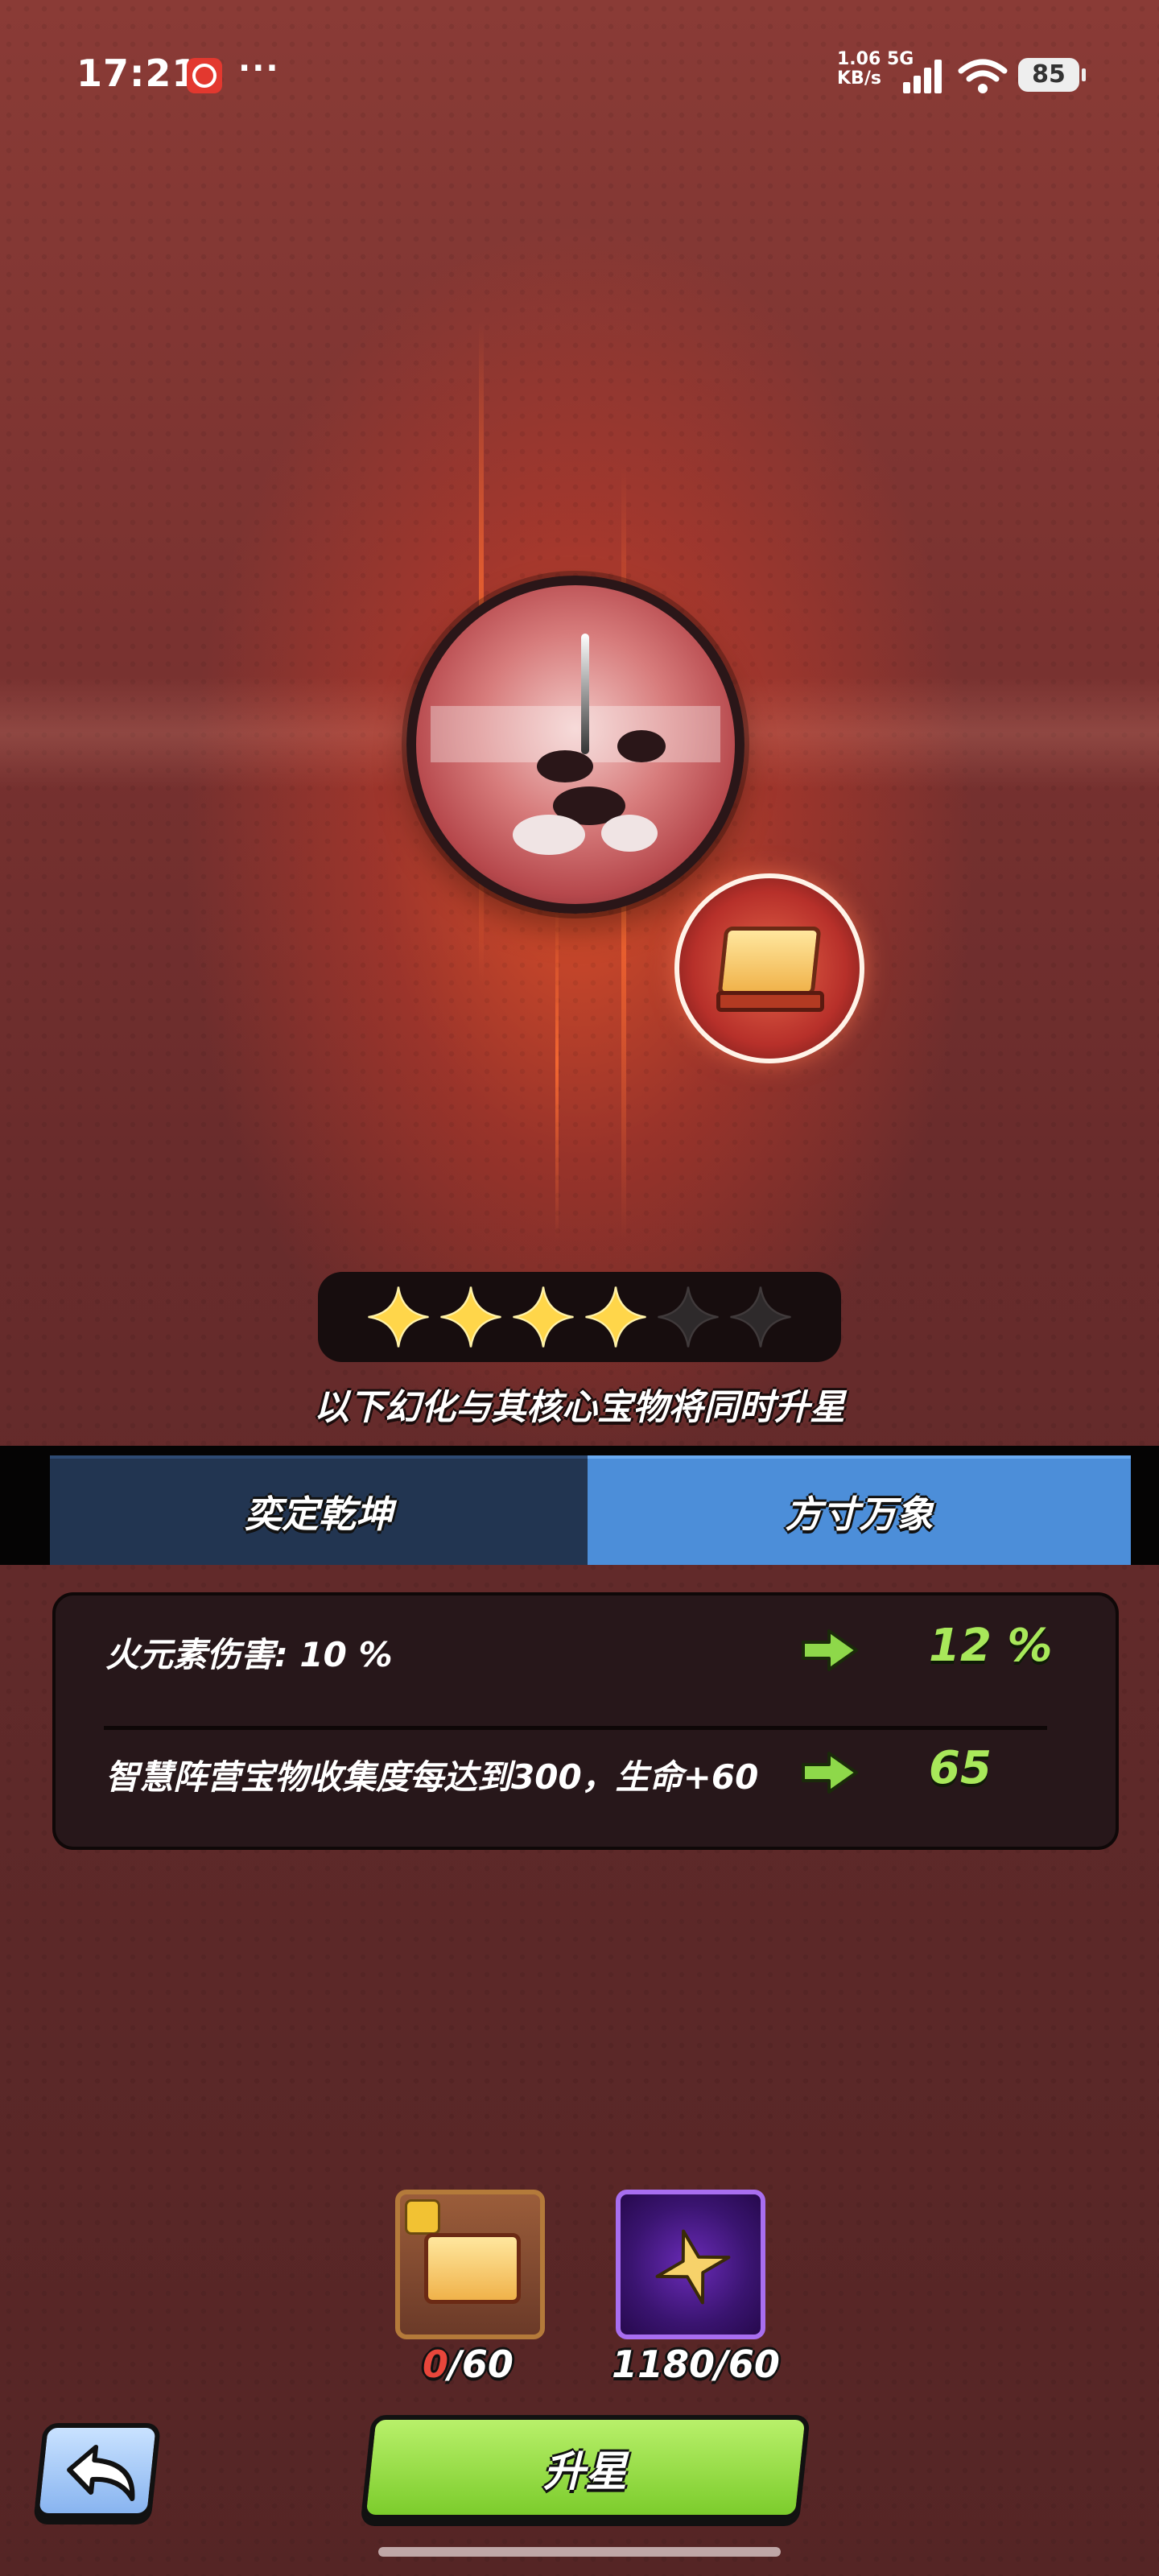  Describe the element at coordinates (925, 75) in the screenshot. I see `signal-icon` at that location.